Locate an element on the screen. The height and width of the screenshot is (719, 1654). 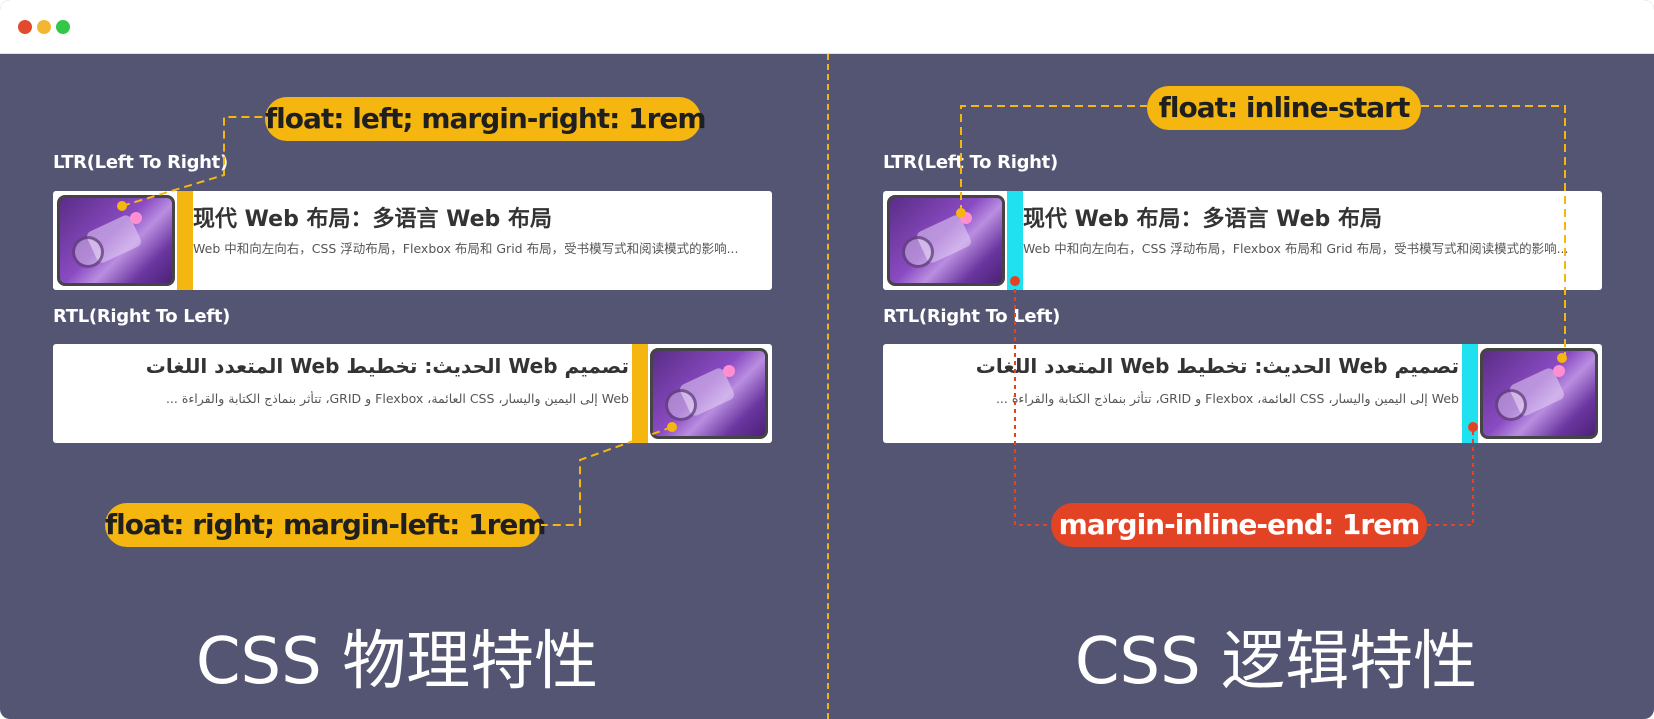
logical-bottom-connector-left is located at coordinates (1032, 403).